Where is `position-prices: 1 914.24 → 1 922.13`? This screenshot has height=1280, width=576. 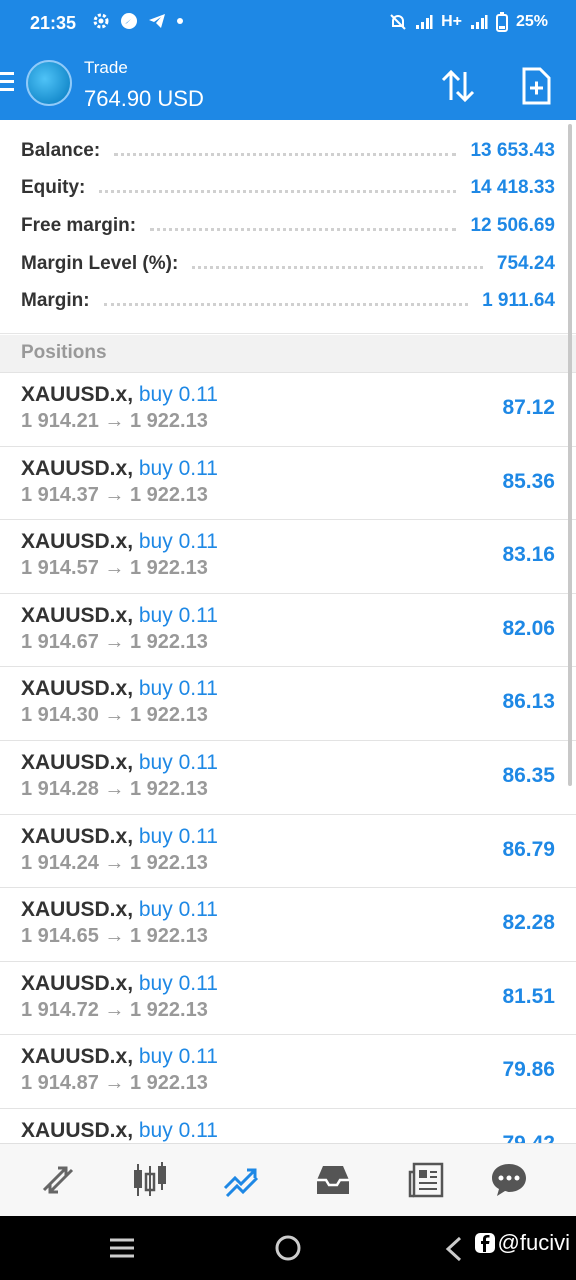 position-prices: 1 914.24 → 1 922.13 is located at coordinates (114, 862).